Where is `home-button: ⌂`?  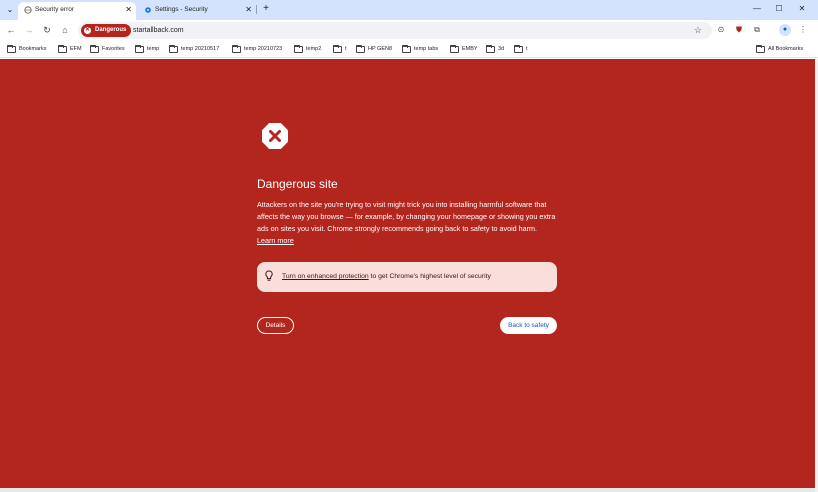
home-button: ⌂ is located at coordinates (65, 30).